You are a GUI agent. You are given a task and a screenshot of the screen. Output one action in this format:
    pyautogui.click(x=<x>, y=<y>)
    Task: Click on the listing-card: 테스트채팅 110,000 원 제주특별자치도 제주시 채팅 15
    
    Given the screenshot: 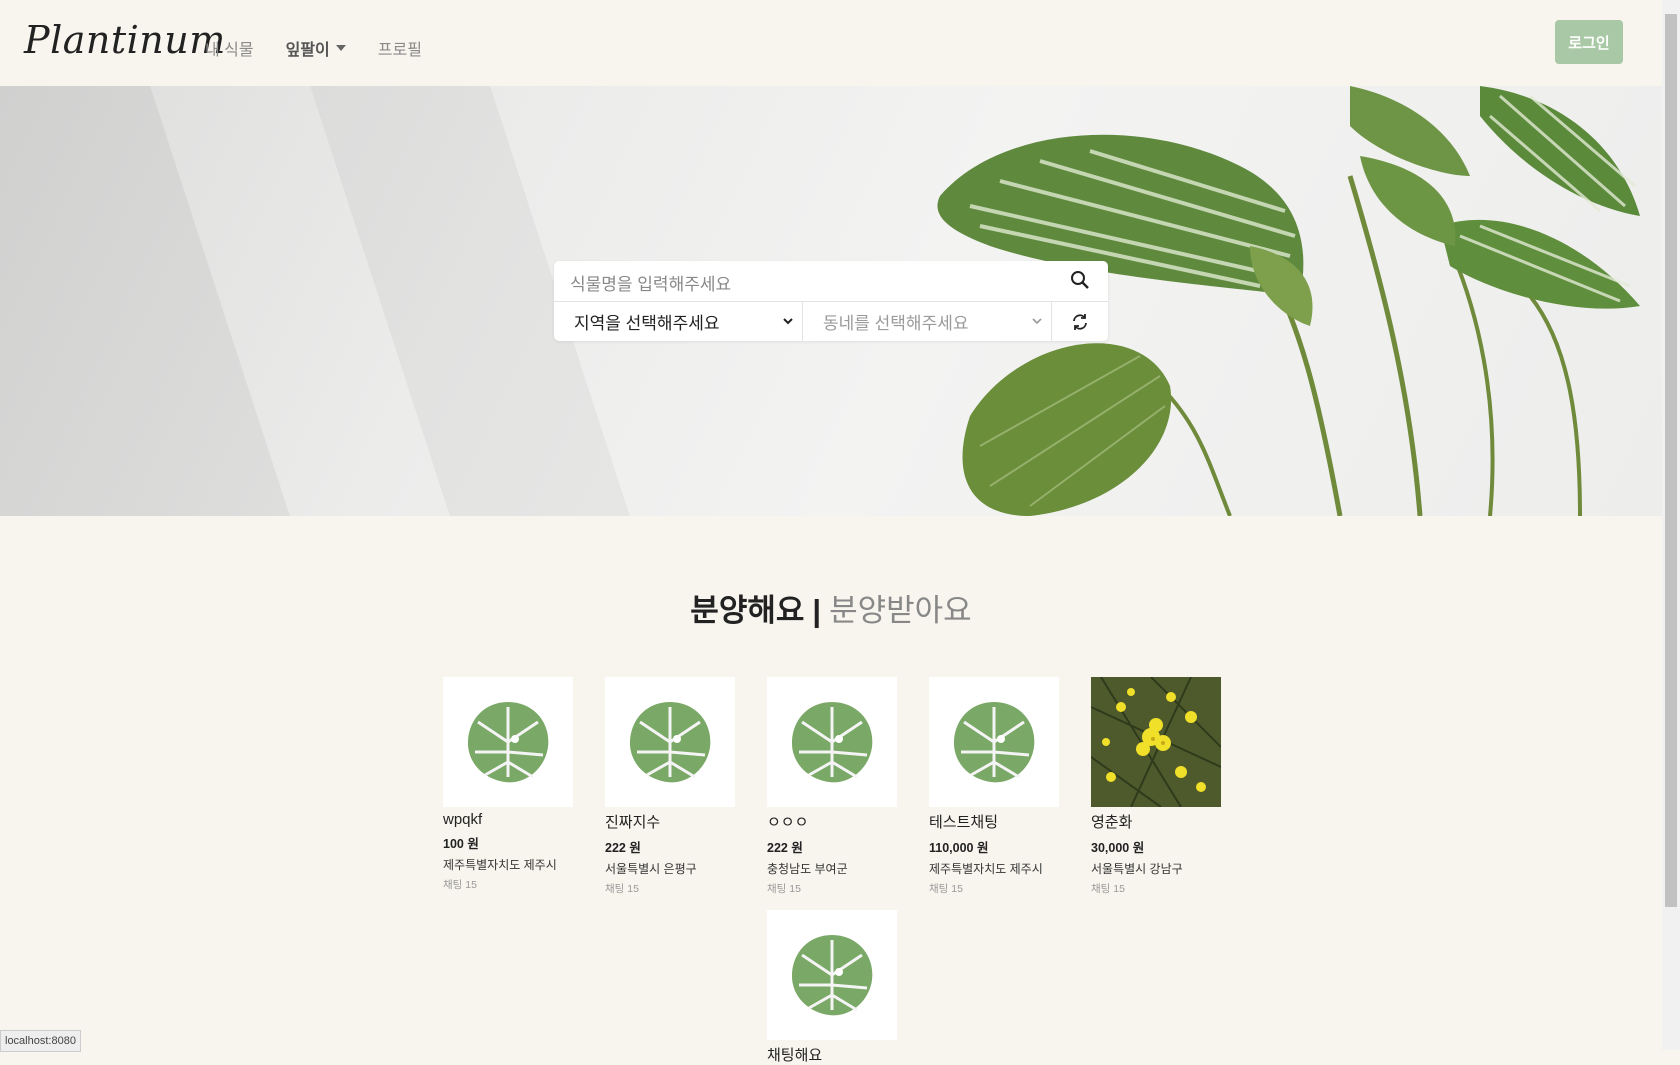 What is the action you would take?
    pyautogui.click(x=994, y=786)
    